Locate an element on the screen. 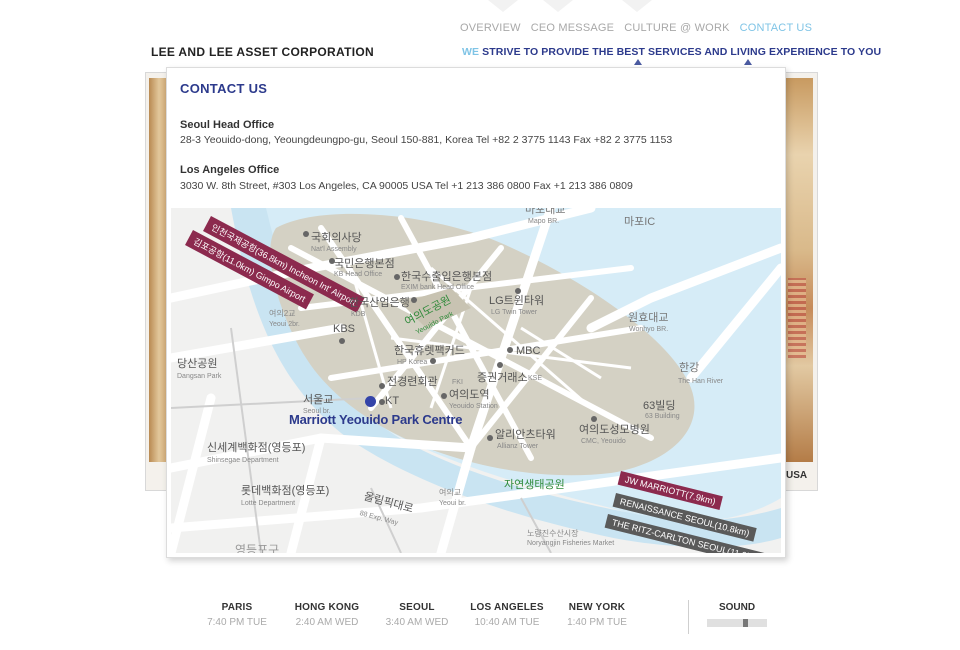  clock-time: 1:40 PM TUE is located at coordinates (597, 622).